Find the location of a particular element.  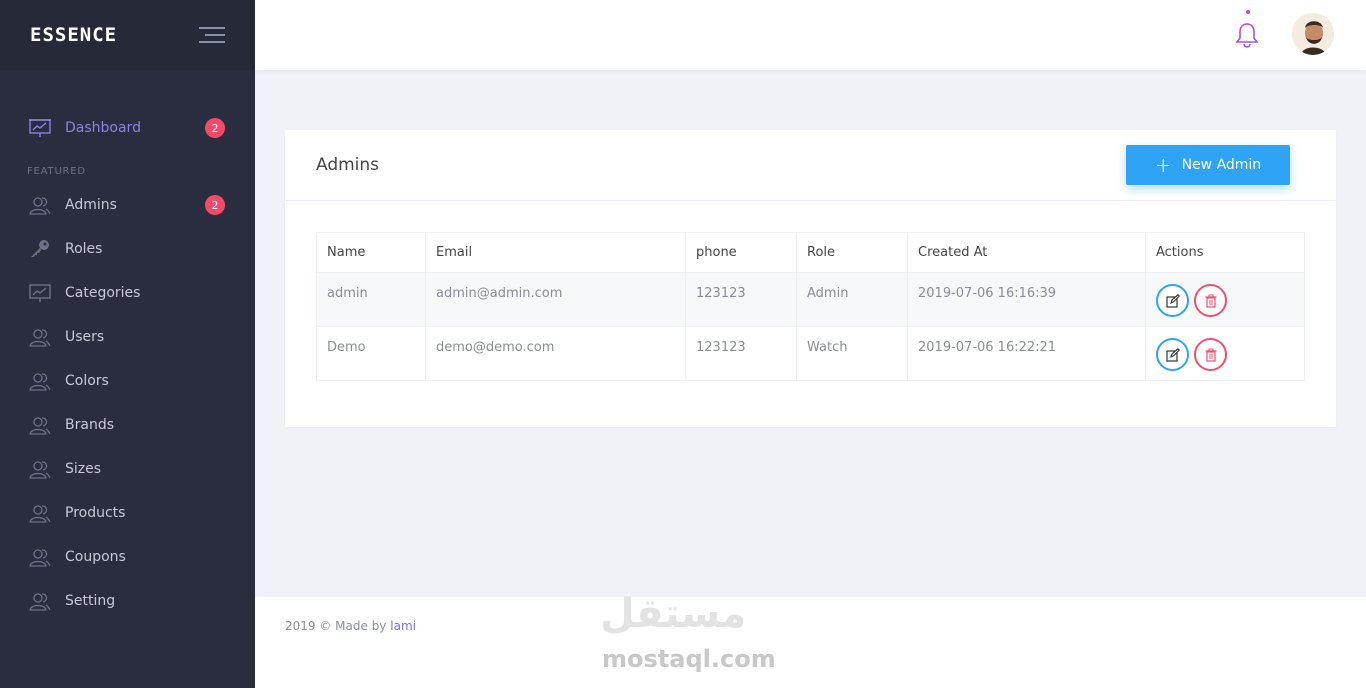

menu-toggle-icon is located at coordinates (212, 35).